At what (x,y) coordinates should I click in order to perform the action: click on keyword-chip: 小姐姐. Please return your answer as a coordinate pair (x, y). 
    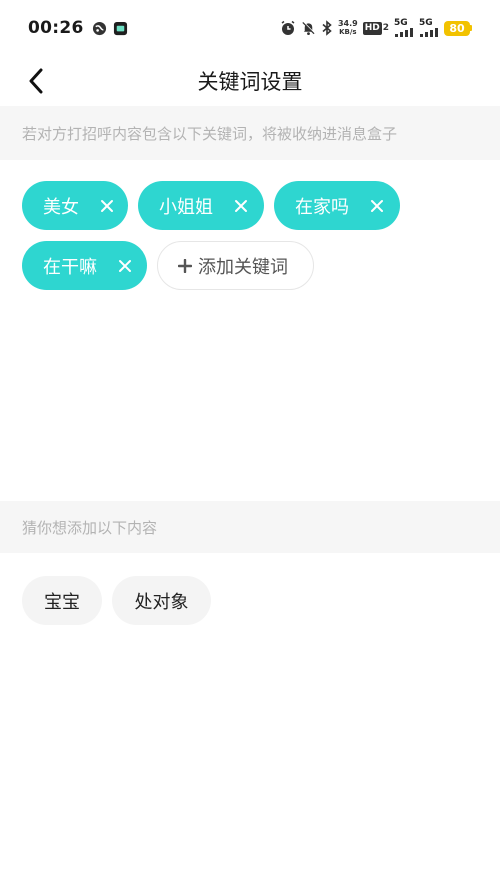
    Looking at the image, I should click on (201, 205).